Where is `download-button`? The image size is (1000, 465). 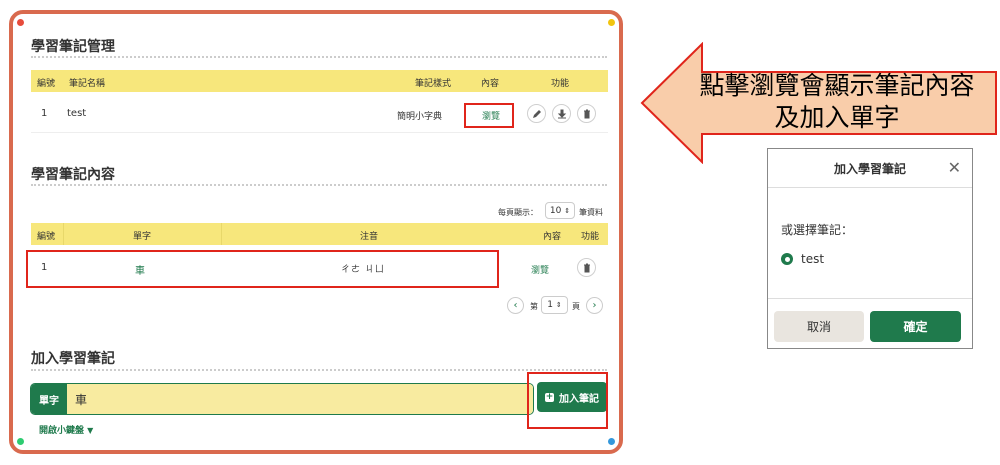
download-button is located at coordinates (561, 113).